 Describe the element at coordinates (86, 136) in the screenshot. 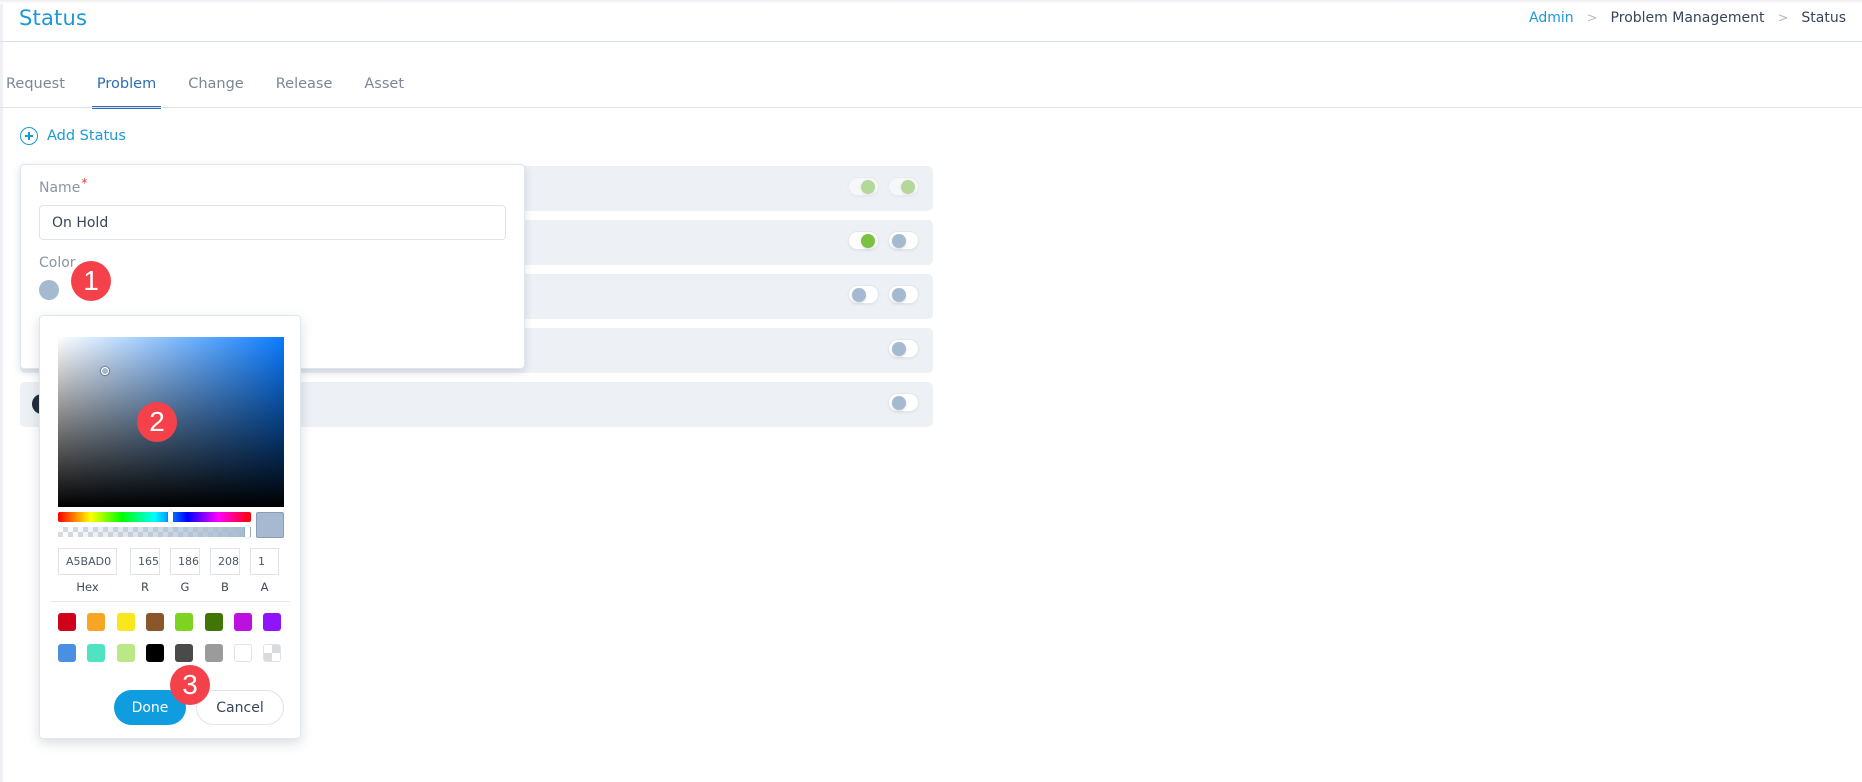

I see `add-status-label: Add Status` at that location.